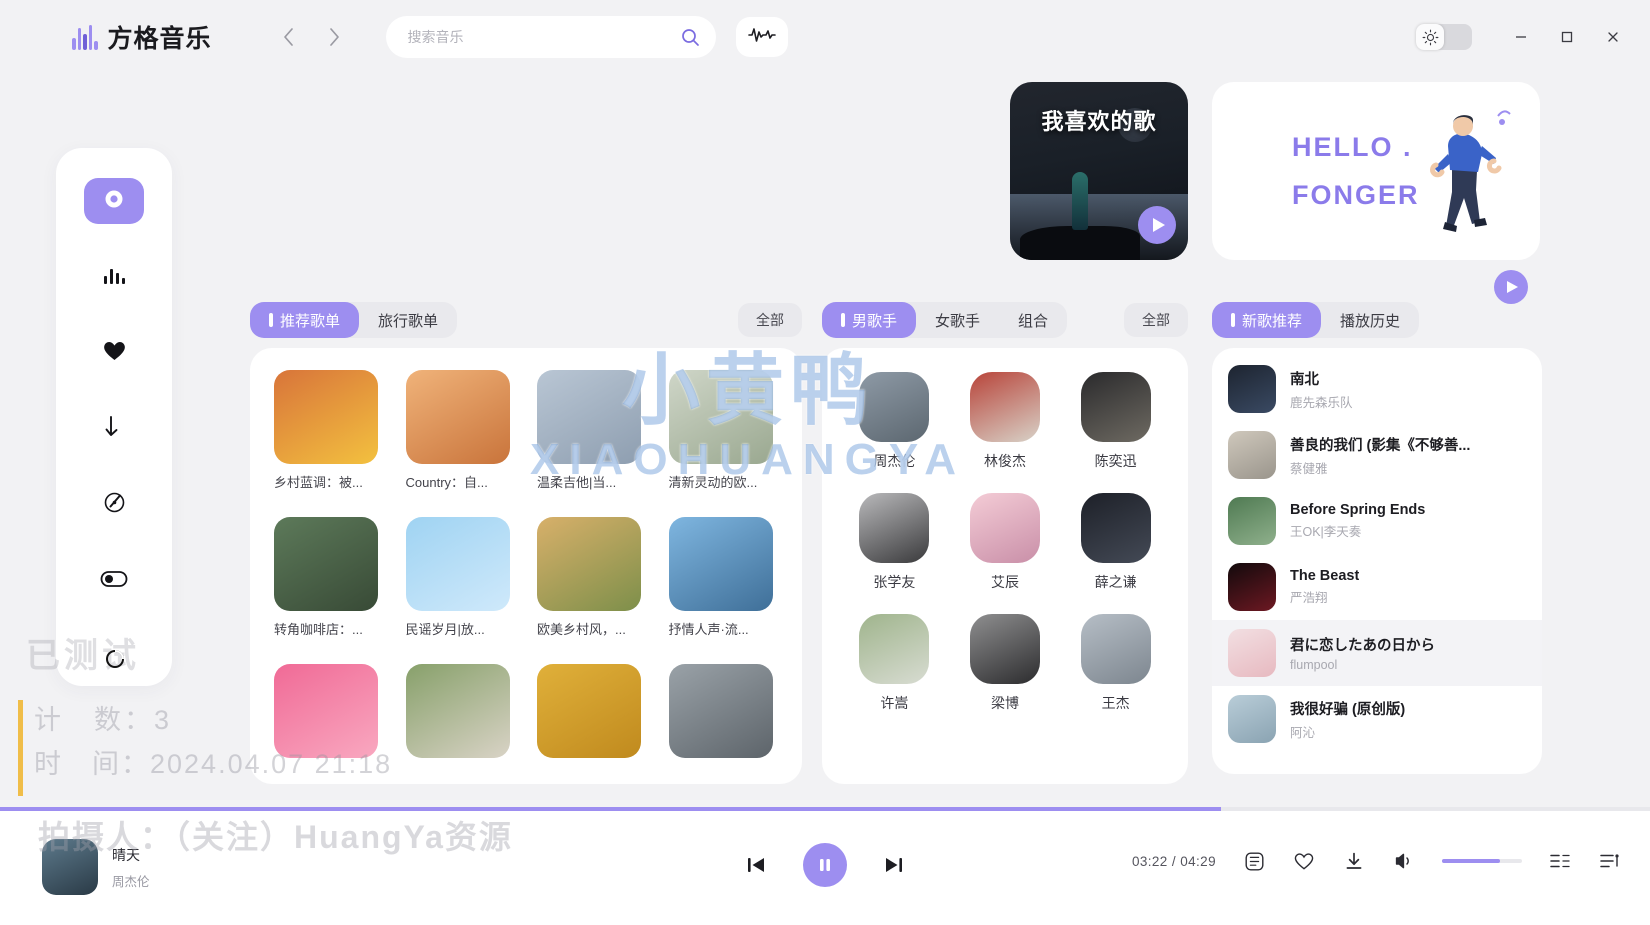 The width and height of the screenshot is (1650, 925). Describe the element at coordinates (1115, 421) in the screenshot. I see `artist-card: 陈奕迅` at that location.